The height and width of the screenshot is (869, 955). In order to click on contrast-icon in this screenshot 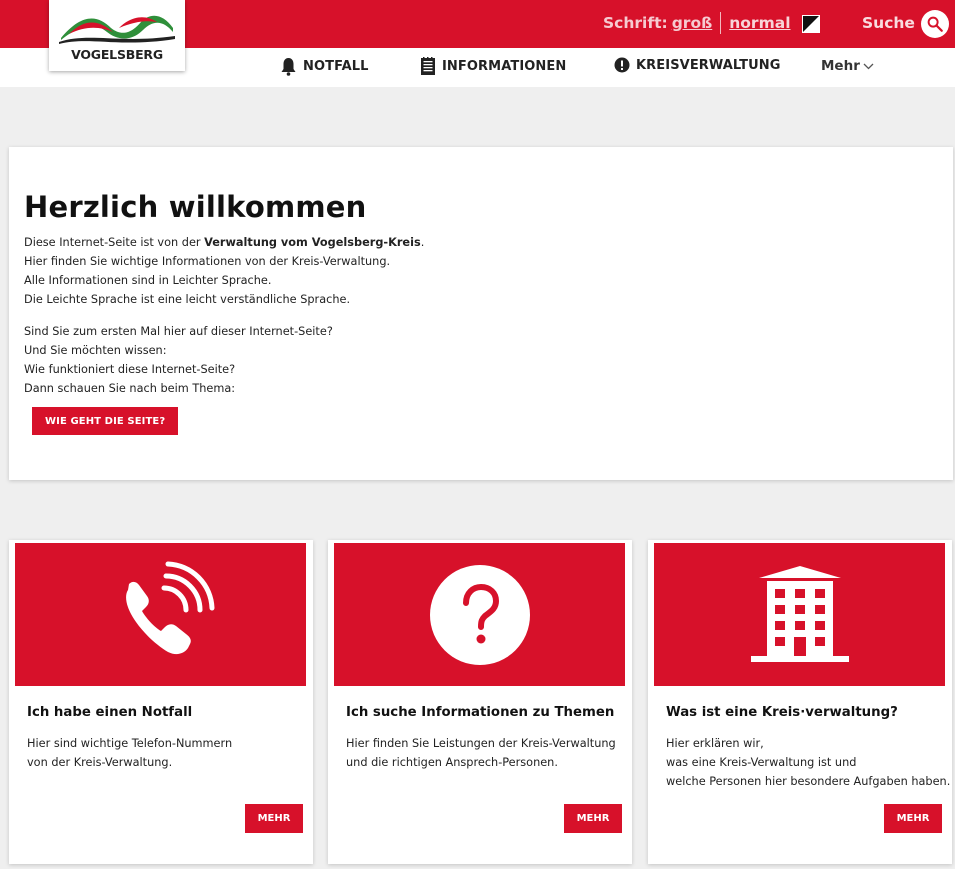, I will do `click(811, 24)`.